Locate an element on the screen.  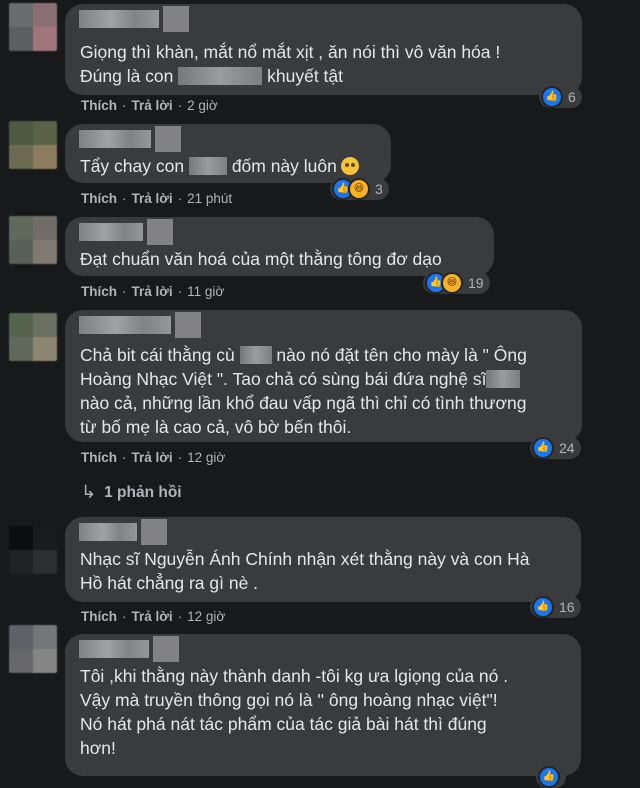
comment-actions: Thích · Trả lời · 21 phút is located at coordinates (157, 198).